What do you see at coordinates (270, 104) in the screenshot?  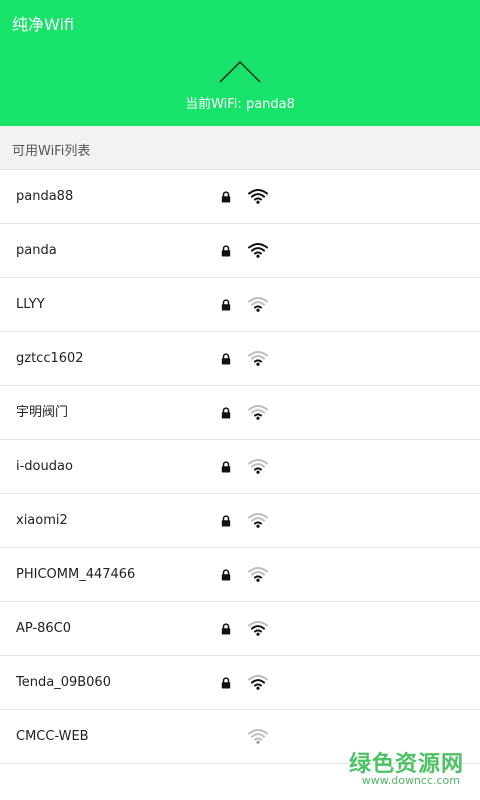 I see `current-wifi-name: panda8` at bounding box center [270, 104].